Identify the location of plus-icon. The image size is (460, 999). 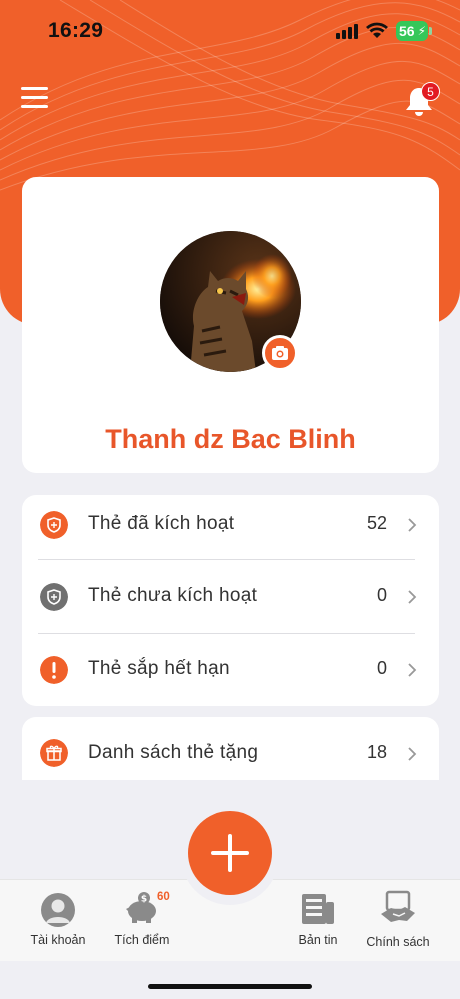
(230, 853).